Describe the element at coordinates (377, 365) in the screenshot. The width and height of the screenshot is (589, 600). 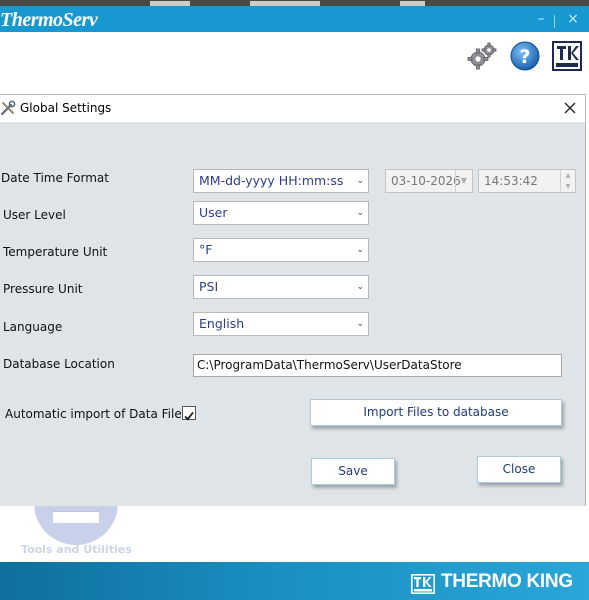
I see `database-location-input: C:\ProgramData\ThermoServ\UserDataStore` at that location.